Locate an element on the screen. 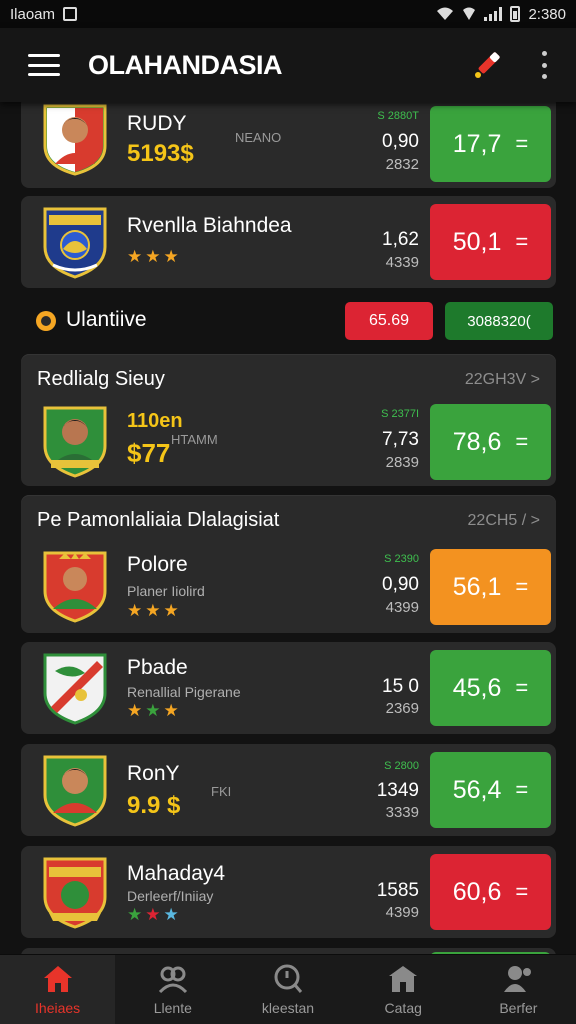  nav-home: Iheiaes is located at coordinates (58, 989).